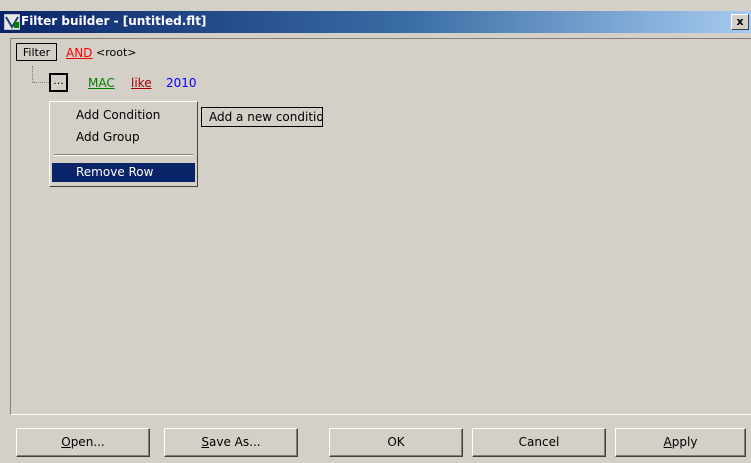 This screenshot has height=463, width=751. I want to click on close-icon: x, so click(740, 21).